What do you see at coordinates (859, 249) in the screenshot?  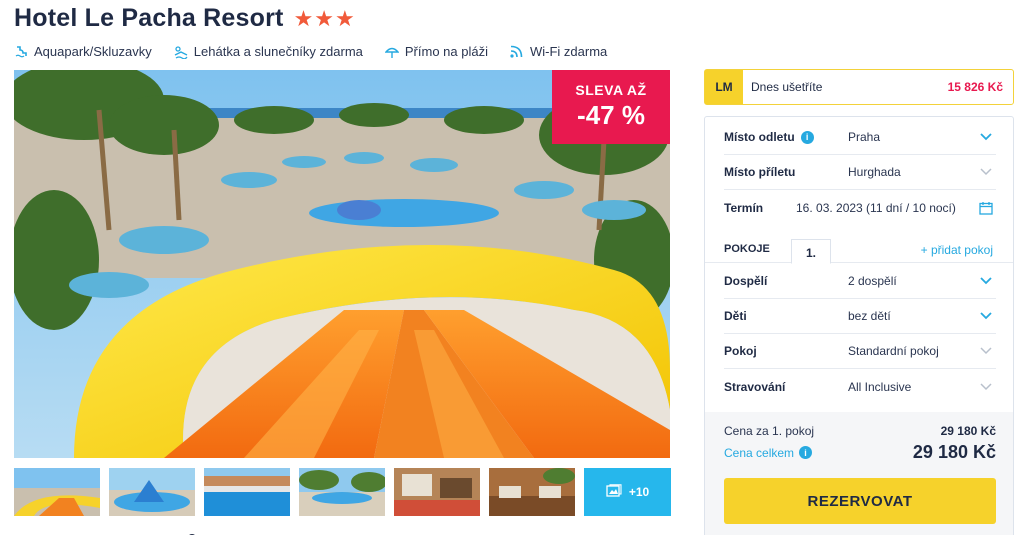 I see `rooms-header: POKOJE 1. + přidat pokoj` at bounding box center [859, 249].